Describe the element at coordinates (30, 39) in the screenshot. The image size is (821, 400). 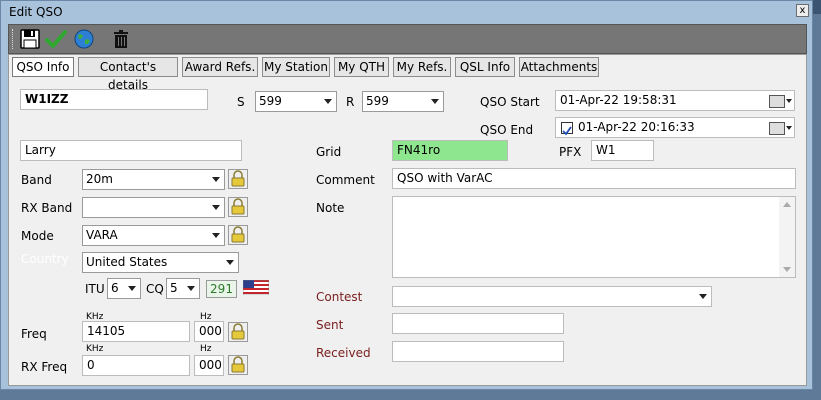
I see `save-icon` at that location.